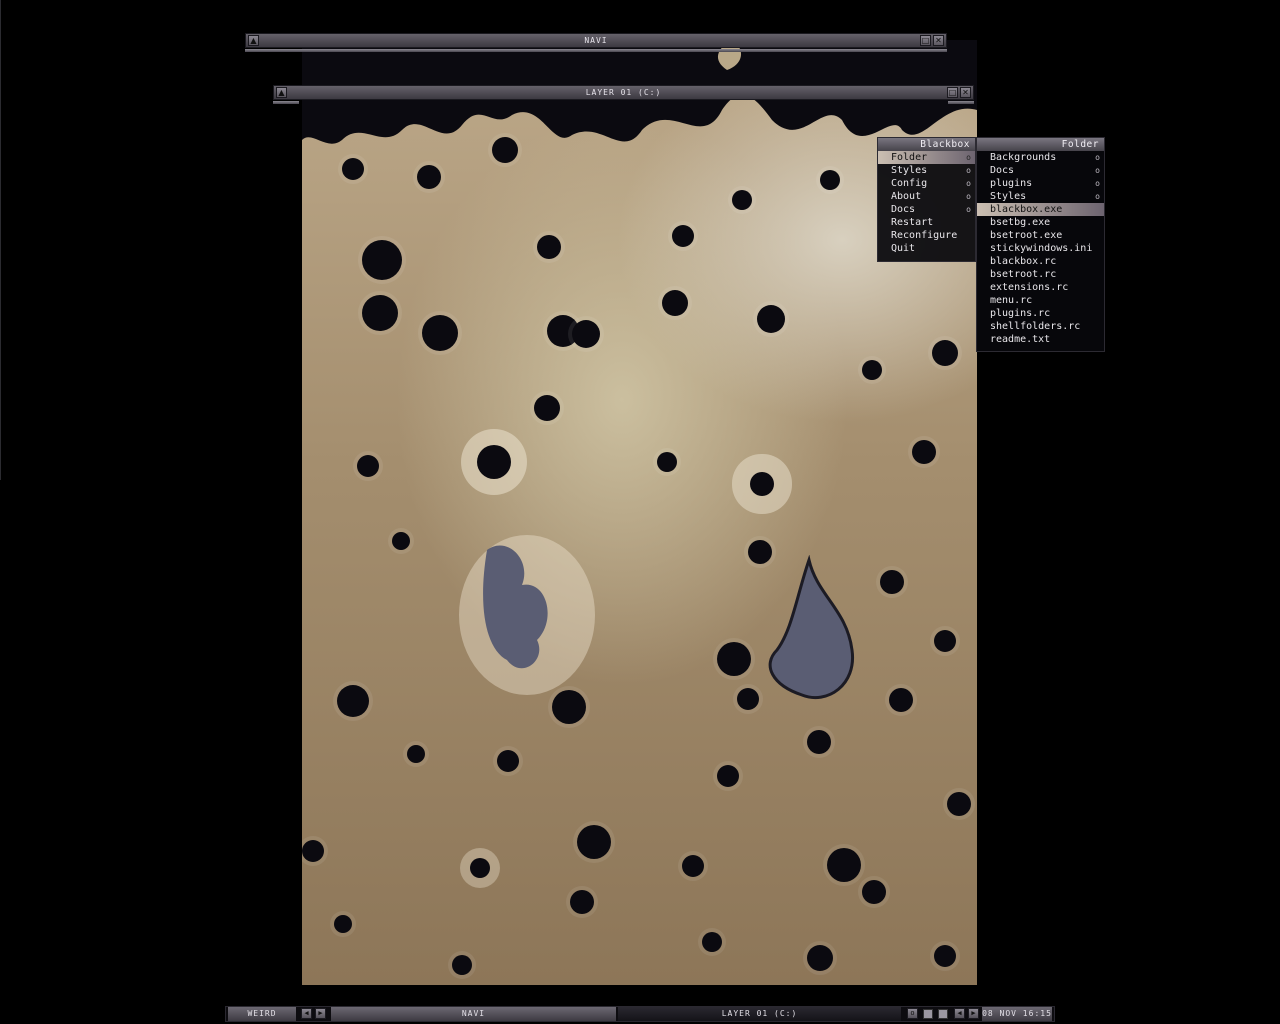  Describe the element at coordinates (1040, 313) in the screenshot. I see `menu-item-plugins-rc: plugins.rc` at that location.